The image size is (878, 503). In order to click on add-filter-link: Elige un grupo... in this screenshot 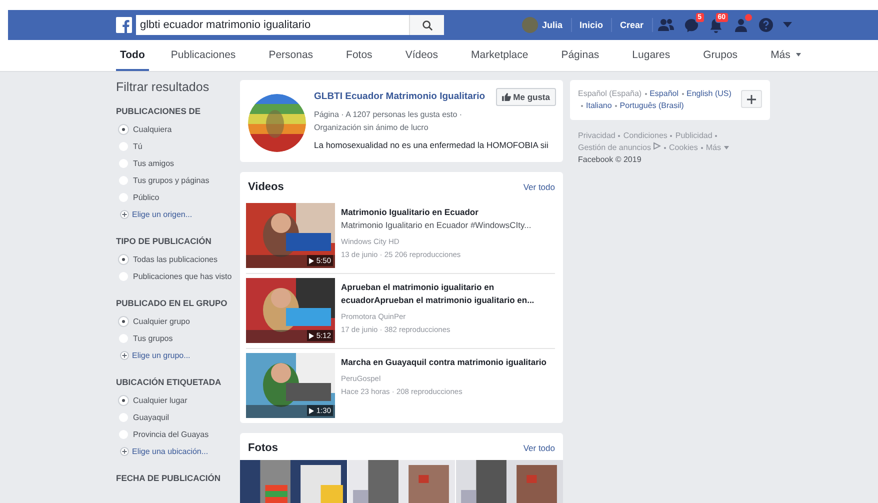, I will do `click(178, 355)`.